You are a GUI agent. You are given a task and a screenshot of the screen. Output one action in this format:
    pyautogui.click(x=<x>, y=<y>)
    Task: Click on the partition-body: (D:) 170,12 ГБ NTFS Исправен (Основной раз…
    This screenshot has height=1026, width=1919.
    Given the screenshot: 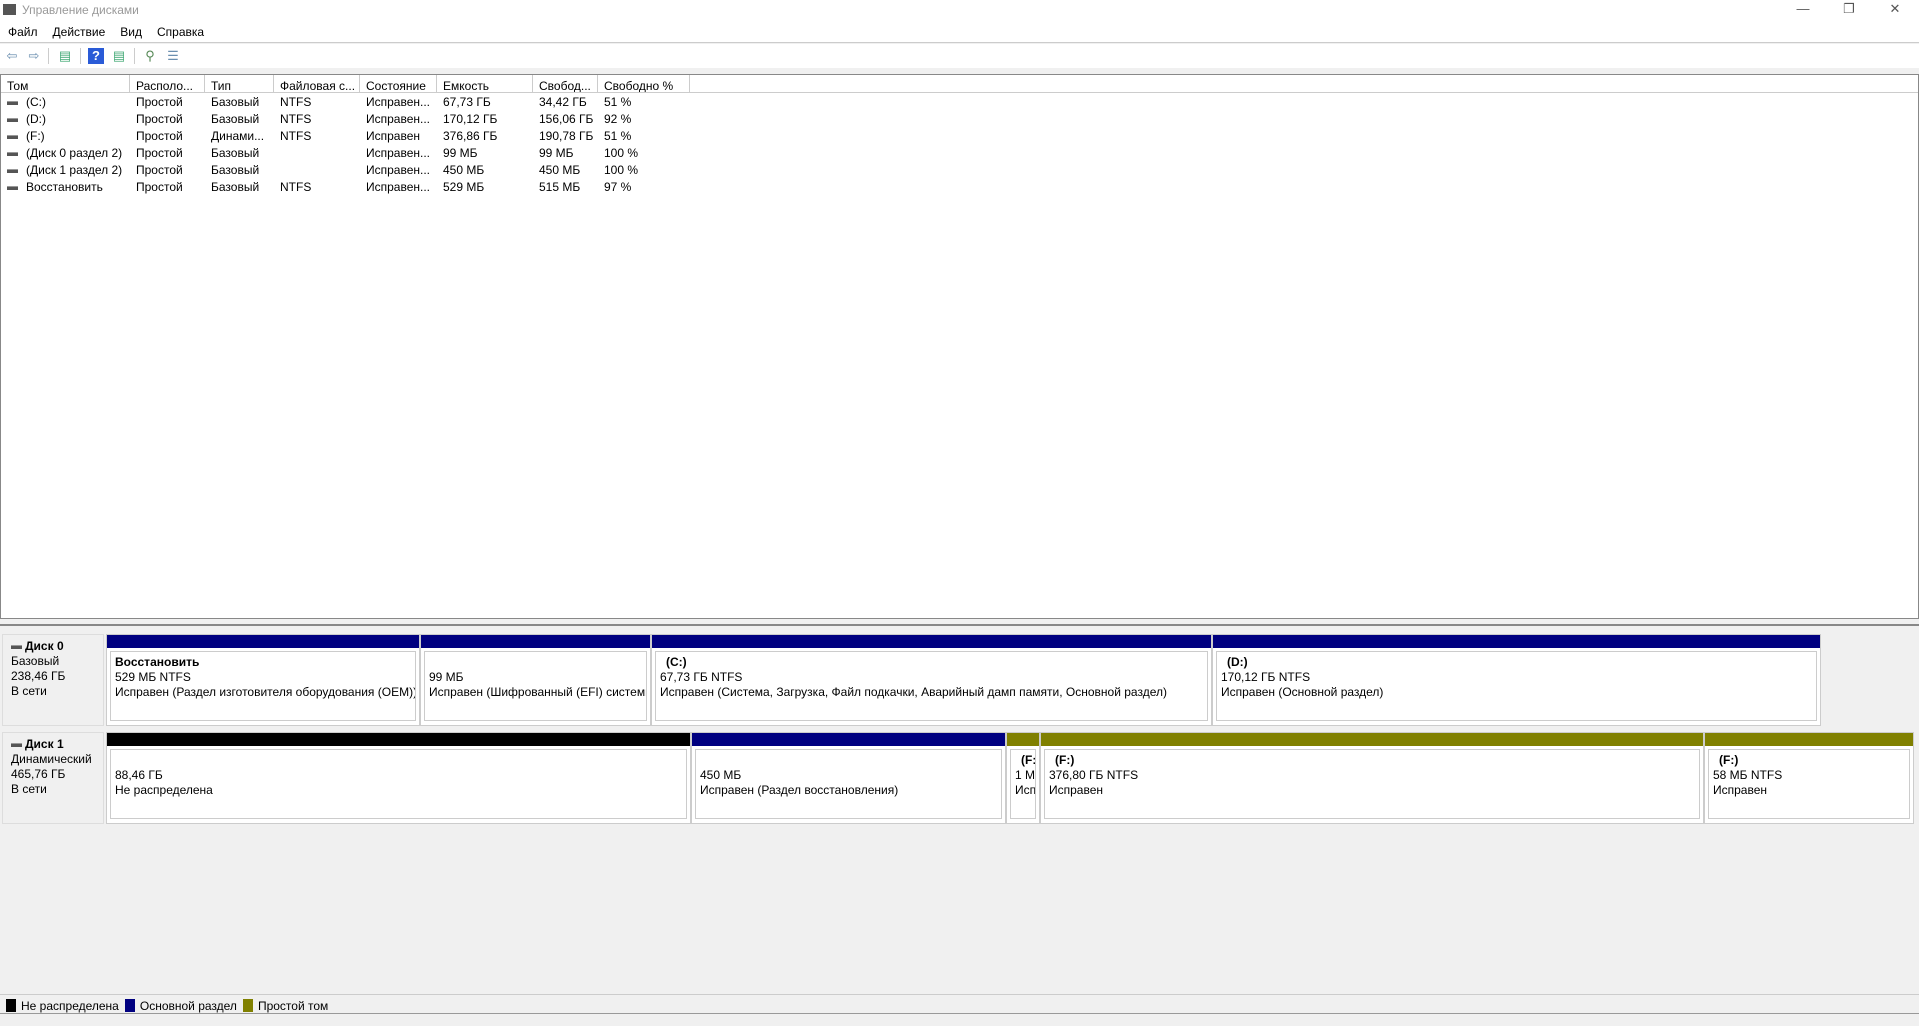 What is the action you would take?
    pyautogui.click(x=1516, y=686)
    